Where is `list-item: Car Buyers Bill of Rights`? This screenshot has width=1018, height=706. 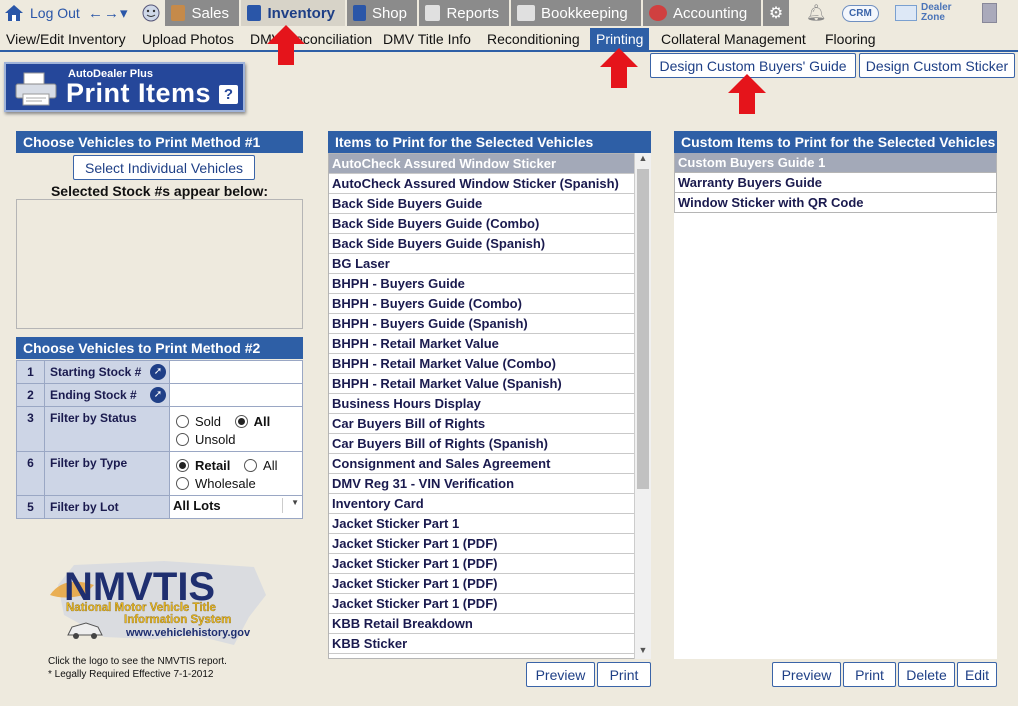
list-item: Car Buyers Bill of Rights is located at coordinates (482, 424).